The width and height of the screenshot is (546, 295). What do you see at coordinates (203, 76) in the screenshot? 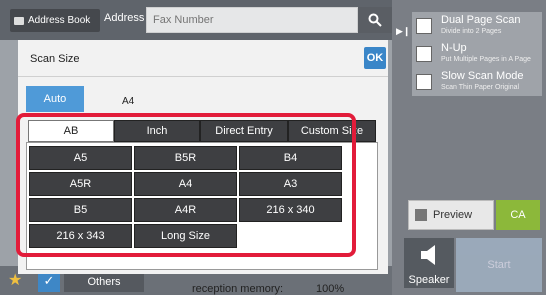
I see `divider` at bounding box center [203, 76].